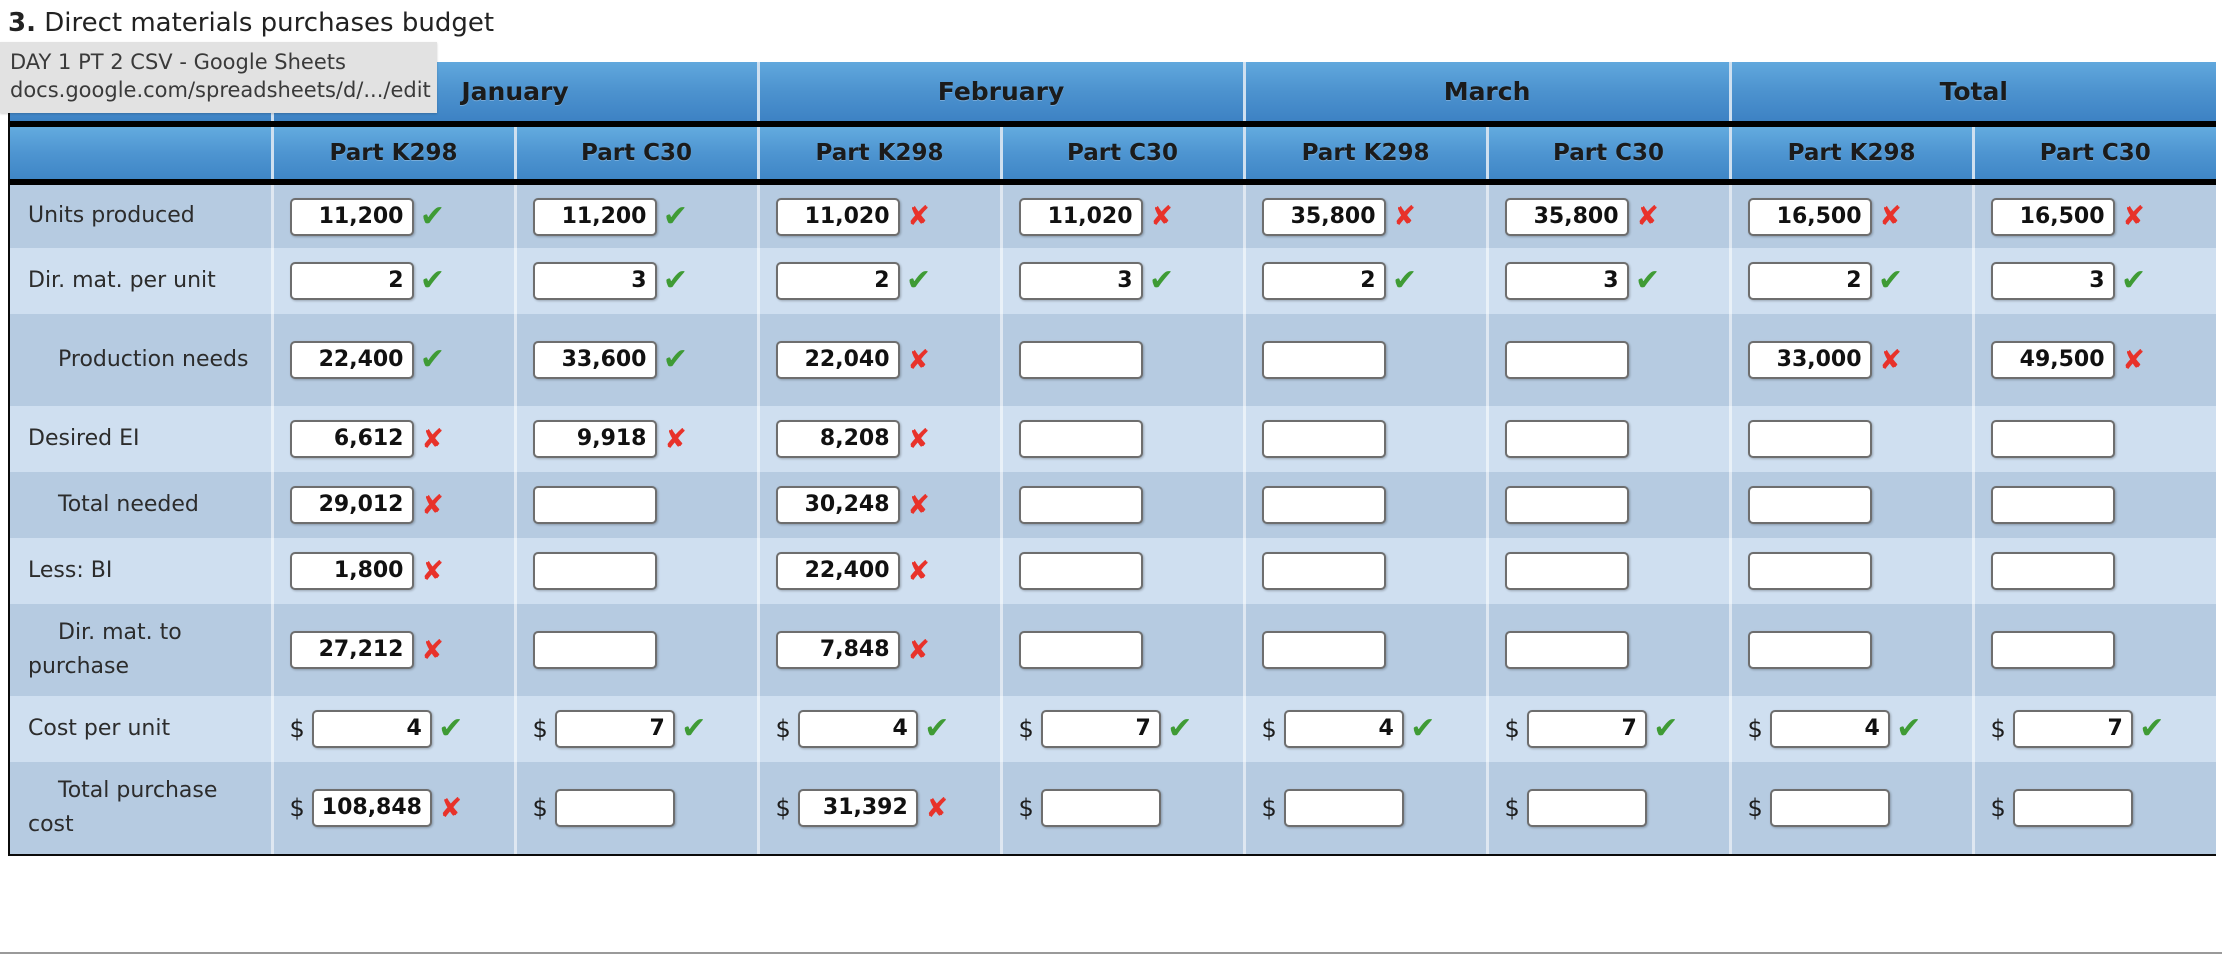 The image size is (2222, 970). Describe the element at coordinates (1829, 729) in the screenshot. I see `answer-input-r7-c6: 4` at that location.